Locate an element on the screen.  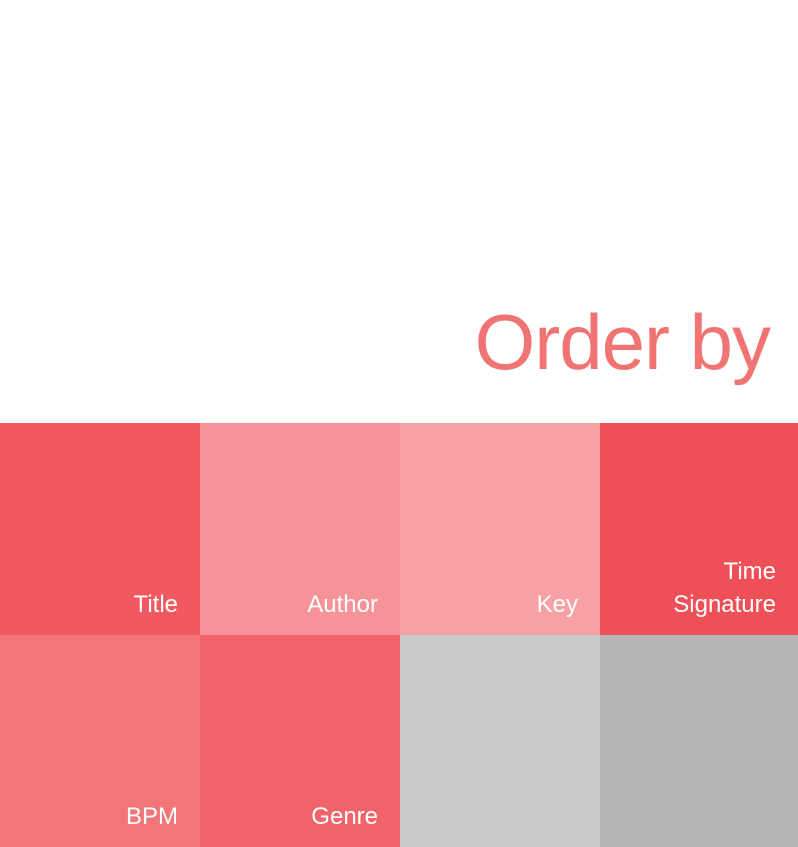
sort-option-genre: Genre is located at coordinates (300, 741).